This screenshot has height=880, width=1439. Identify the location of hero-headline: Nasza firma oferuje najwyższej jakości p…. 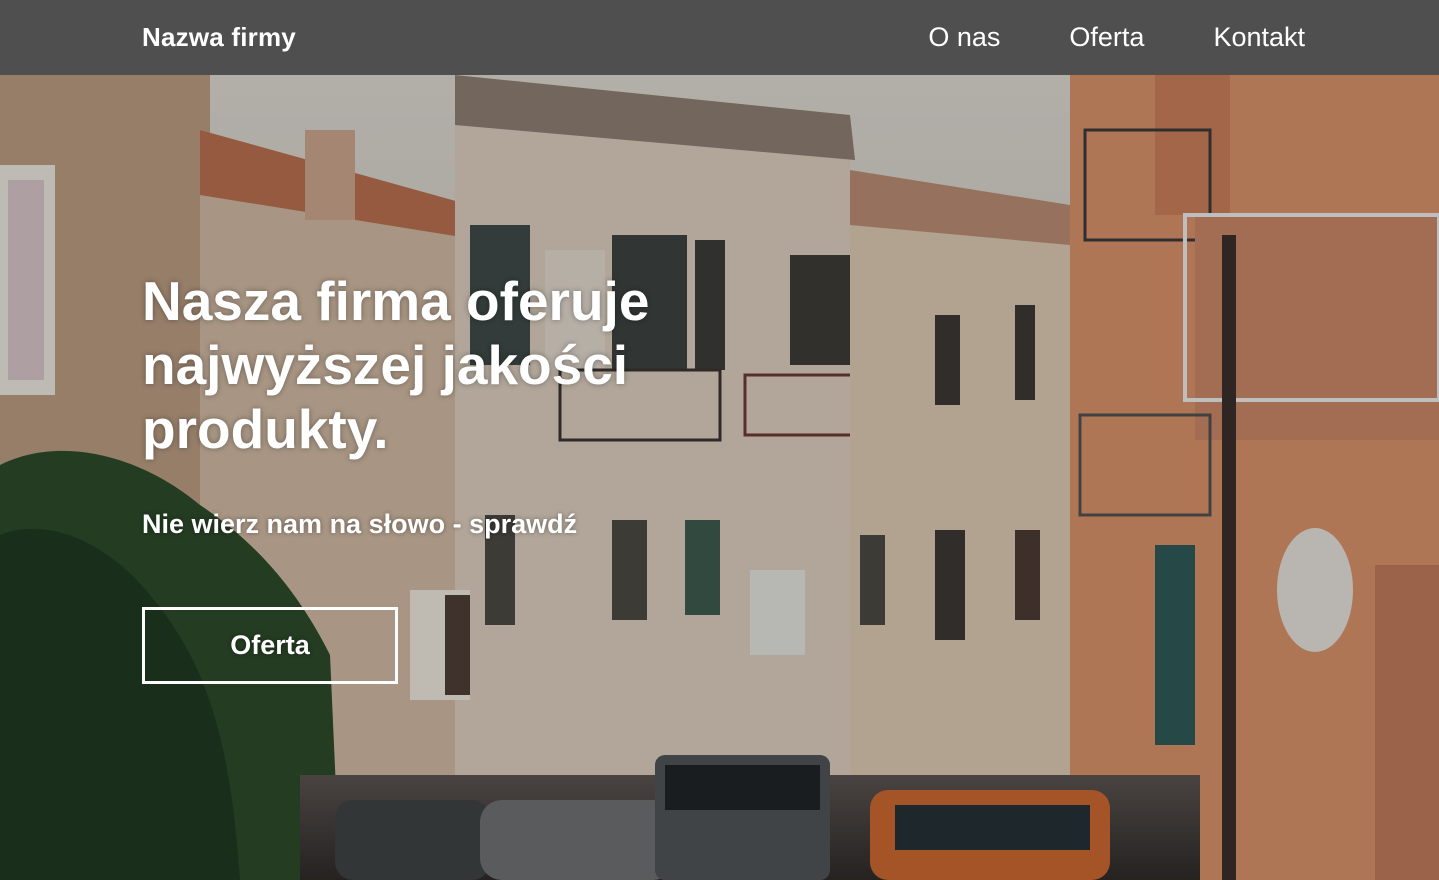
(396, 365).